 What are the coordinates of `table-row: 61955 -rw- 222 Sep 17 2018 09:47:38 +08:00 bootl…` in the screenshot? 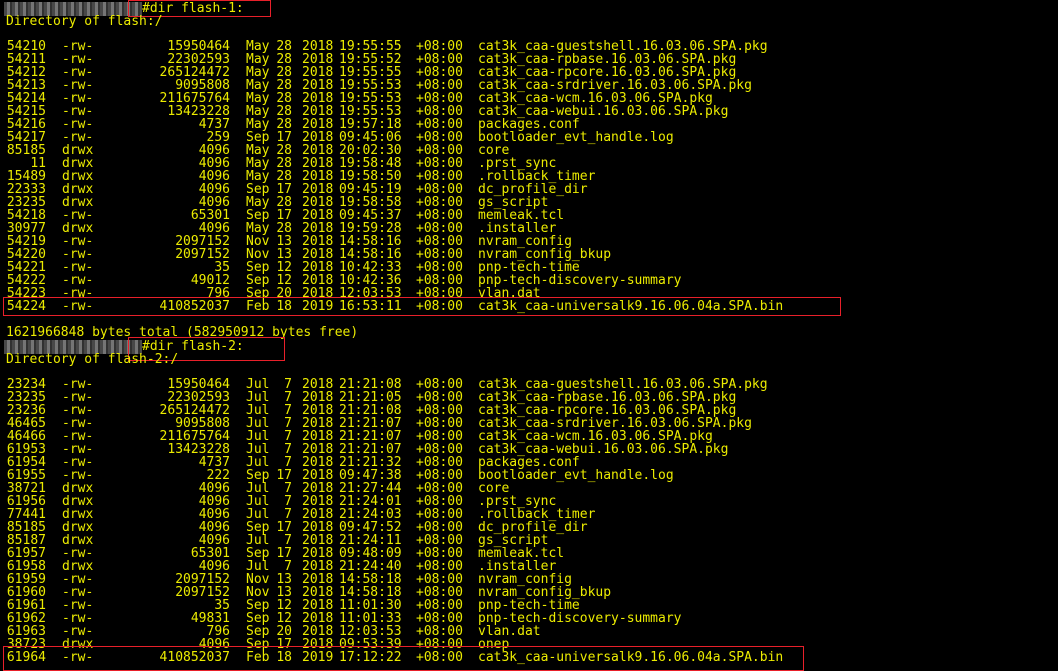 It's located at (529, 475).